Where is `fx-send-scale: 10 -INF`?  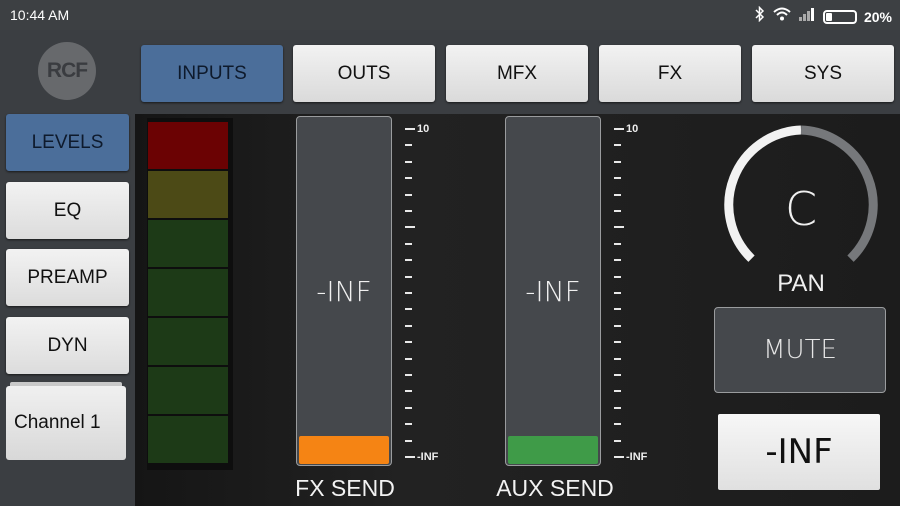
fx-send-scale: 10 -INF is located at coordinates (435, 291).